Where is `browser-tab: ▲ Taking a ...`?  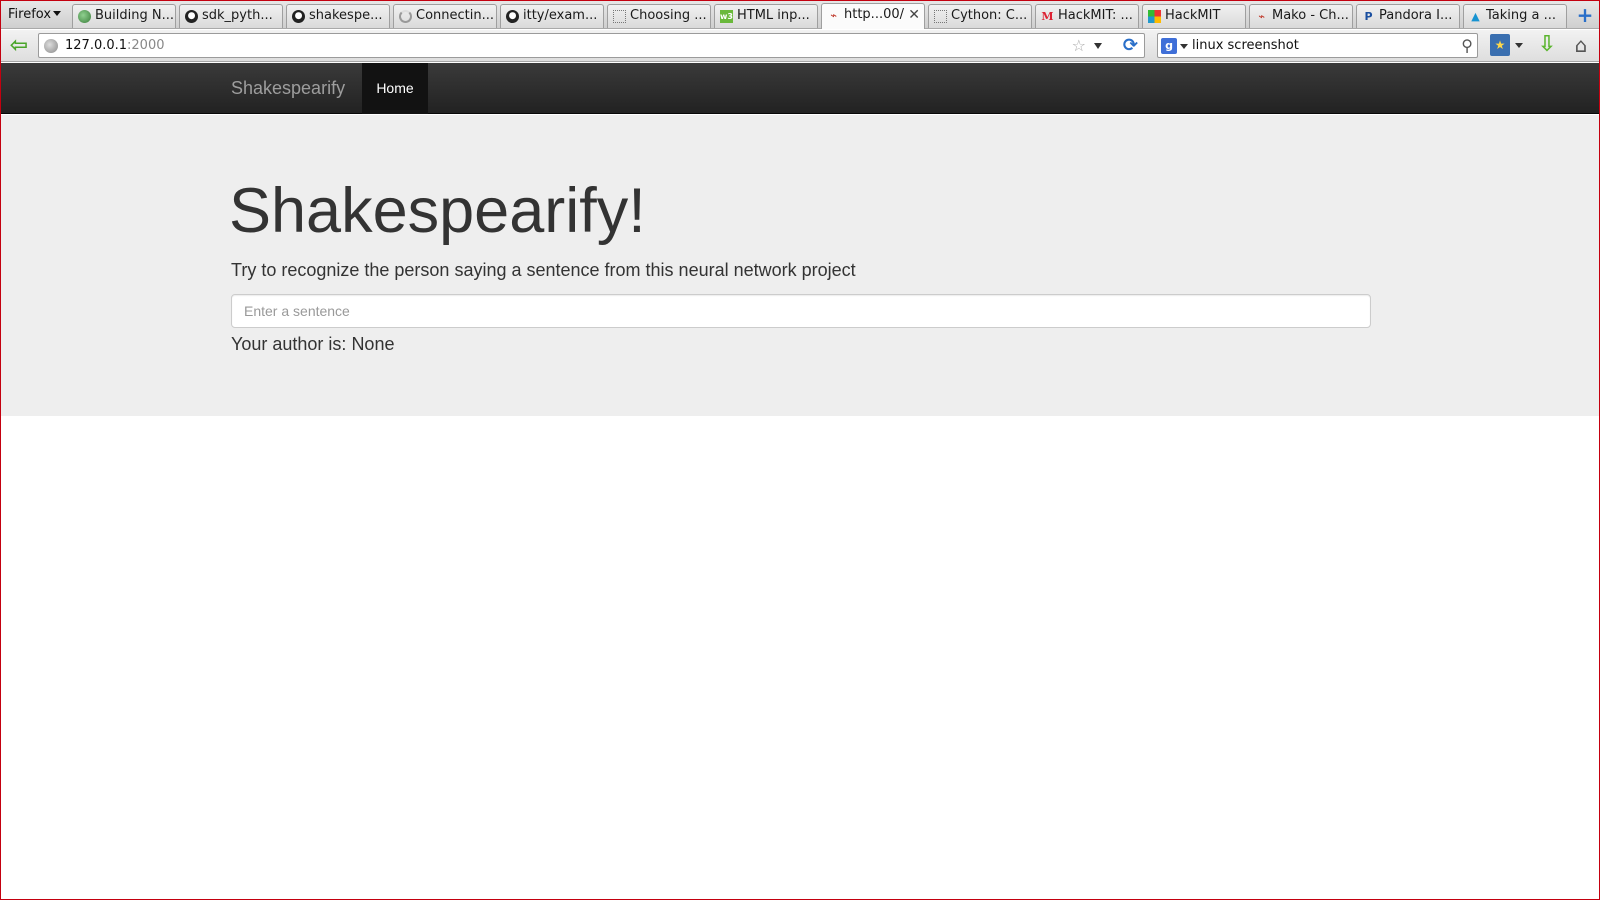 browser-tab: ▲ Taking a ... is located at coordinates (1515, 16).